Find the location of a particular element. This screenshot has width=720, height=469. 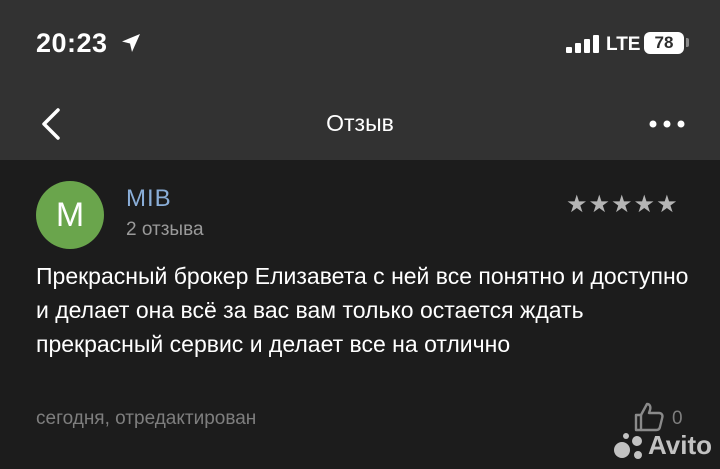

more-dots-icon is located at coordinates (667, 124).